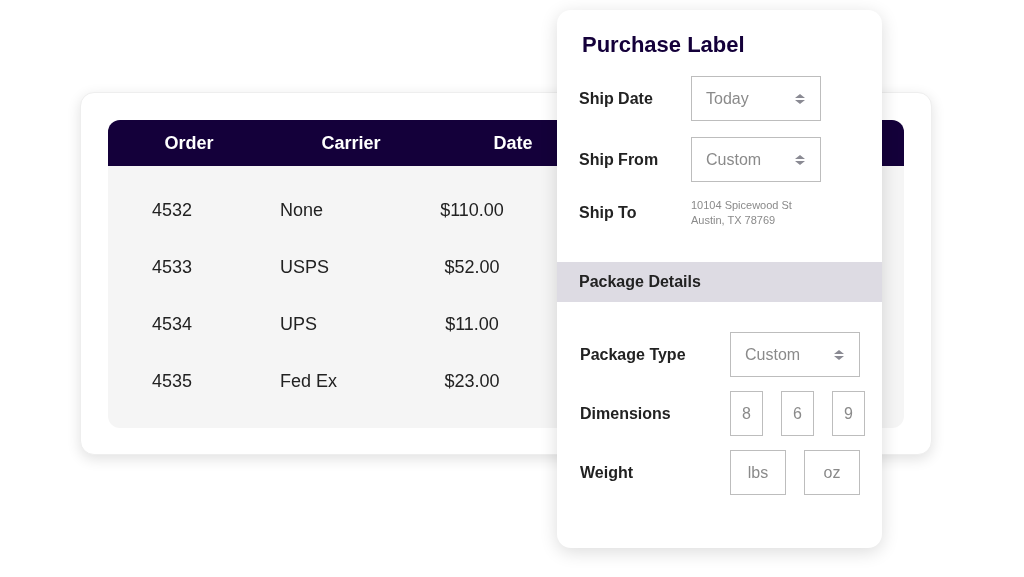  Describe the element at coordinates (472, 381) in the screenshot. I see `table-cell-text: $23.00` at that location.